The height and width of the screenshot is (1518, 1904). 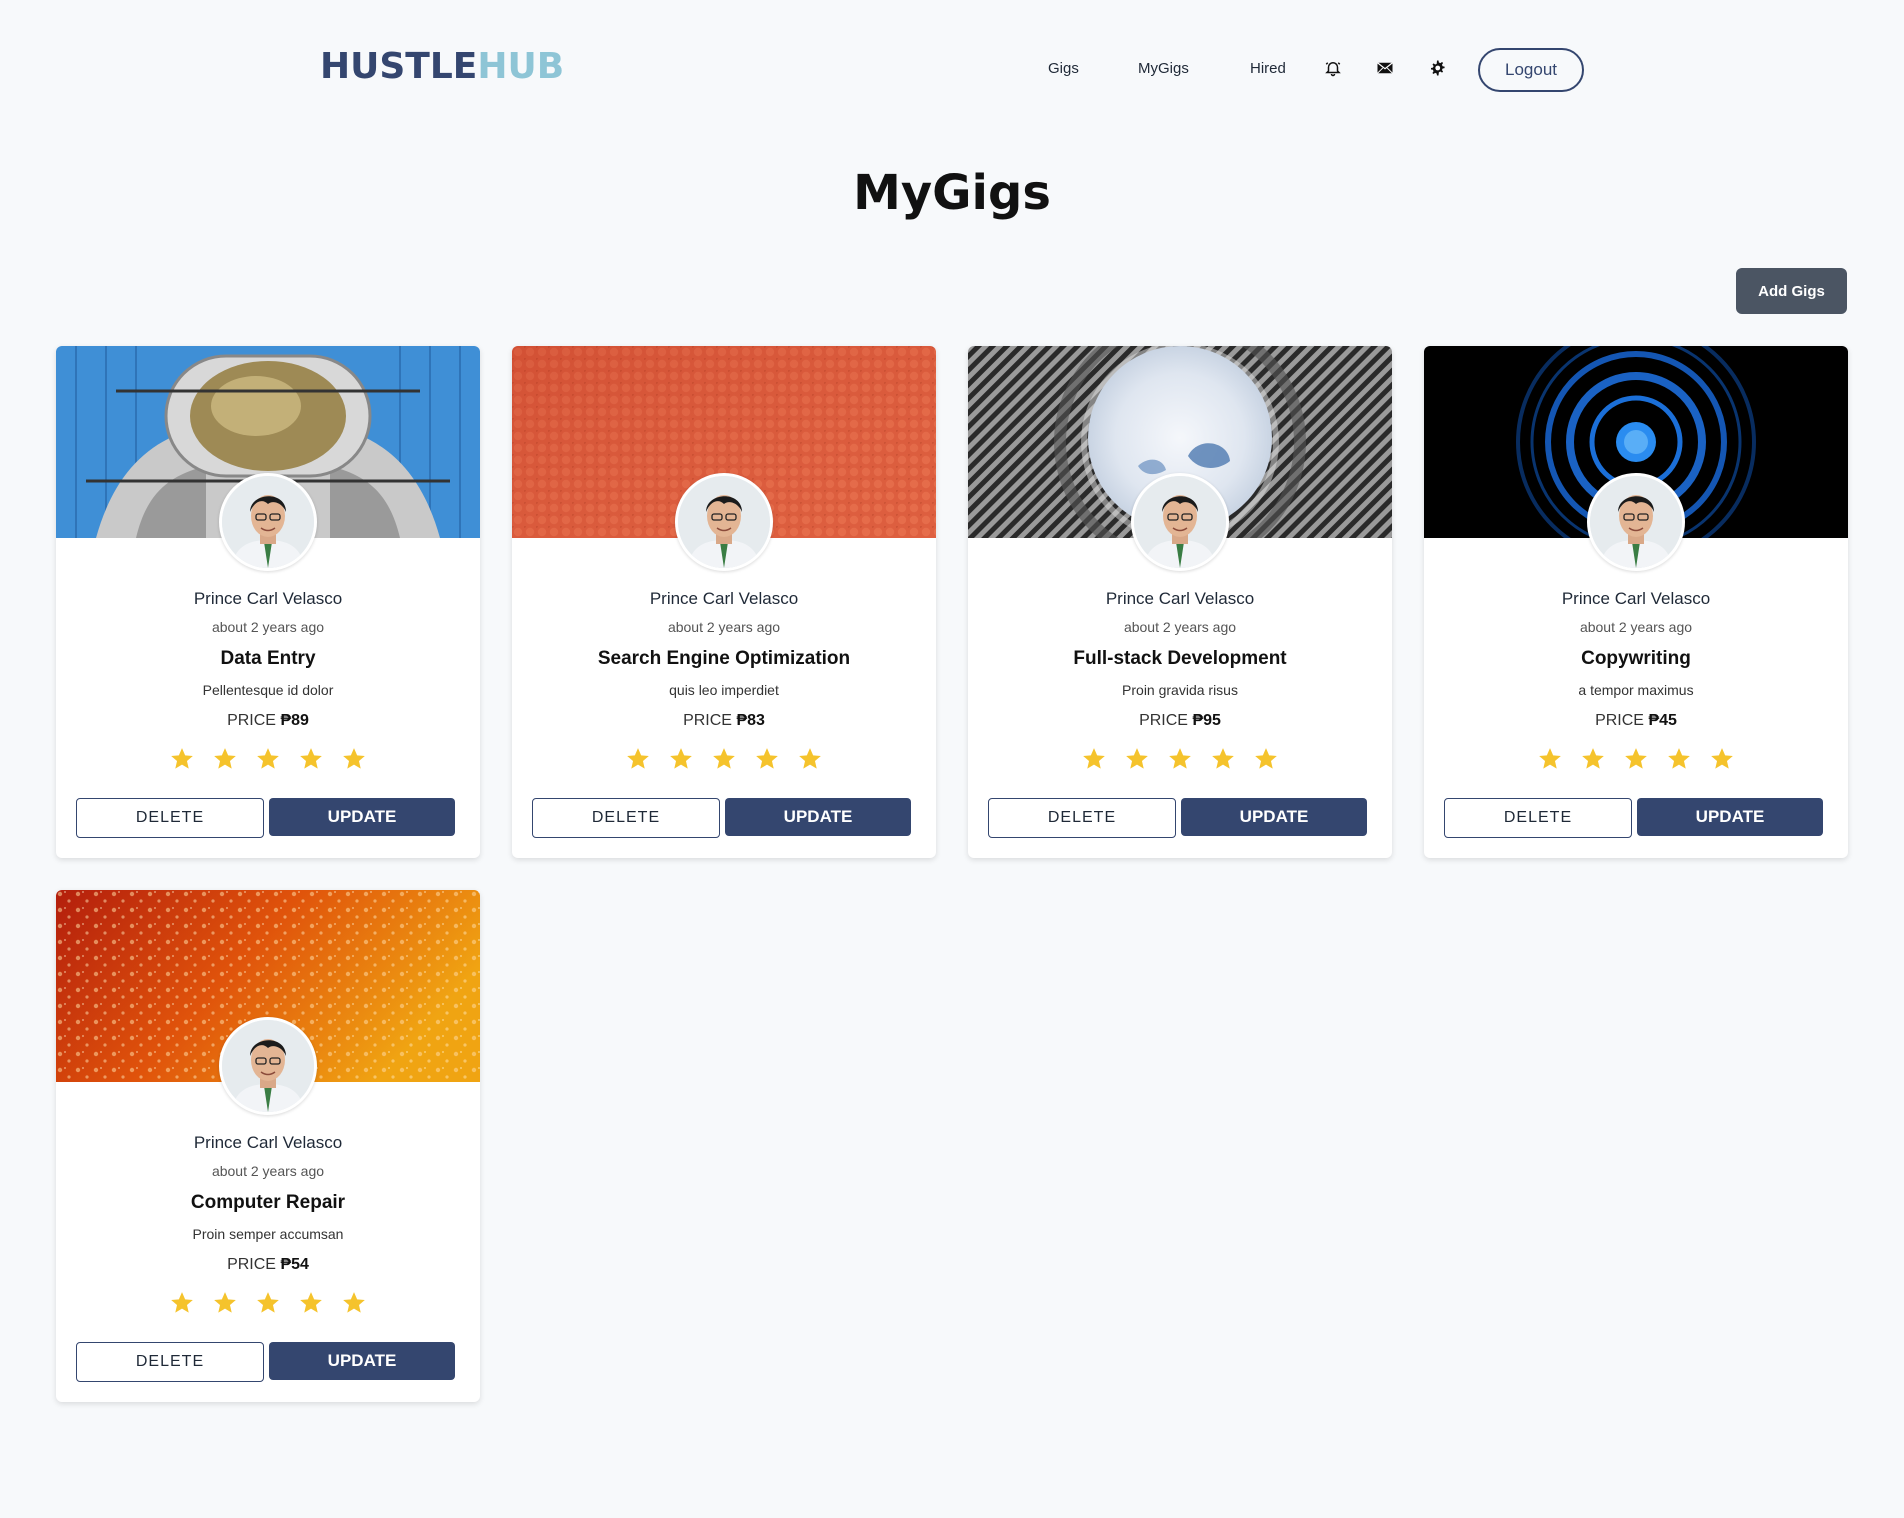 What do you see at coordinates (1268, 68) in the screenshot?
I see `nav-link-hired: Hired` at bounding box center [1268, 68].